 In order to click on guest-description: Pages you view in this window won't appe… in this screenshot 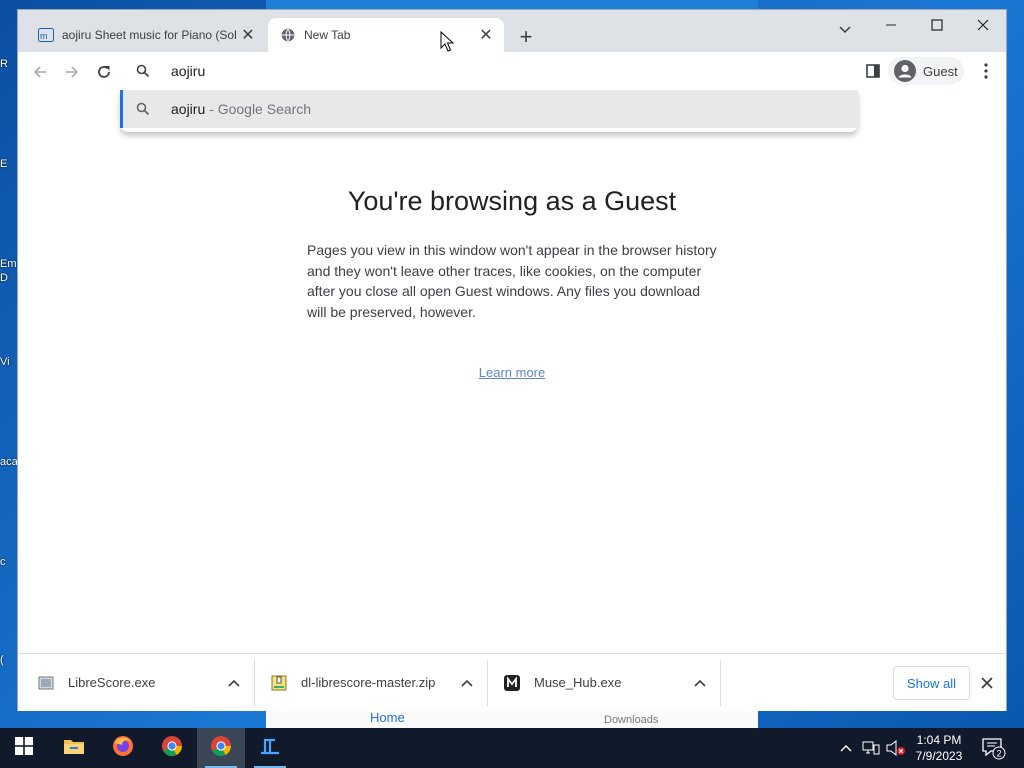, I will do `click(512, 281)`.